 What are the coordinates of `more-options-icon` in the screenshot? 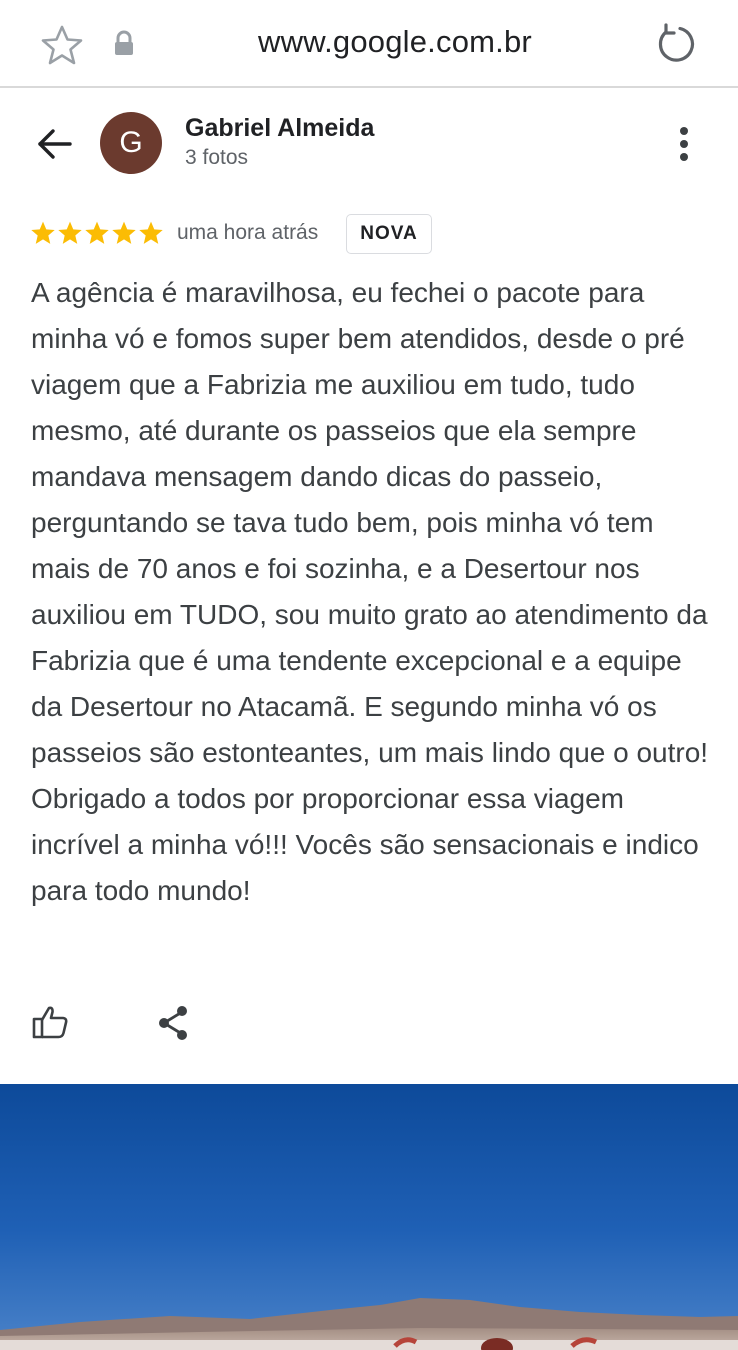 It's located at (684, 144).